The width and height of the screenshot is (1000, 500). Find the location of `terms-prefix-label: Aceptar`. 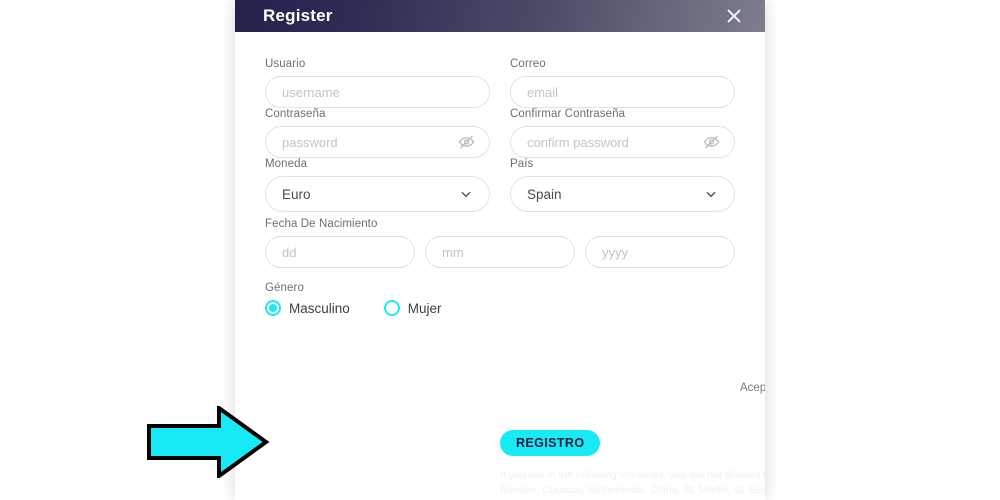

terms-prefix-label: Aceptar is located at coordinates (752, 388).